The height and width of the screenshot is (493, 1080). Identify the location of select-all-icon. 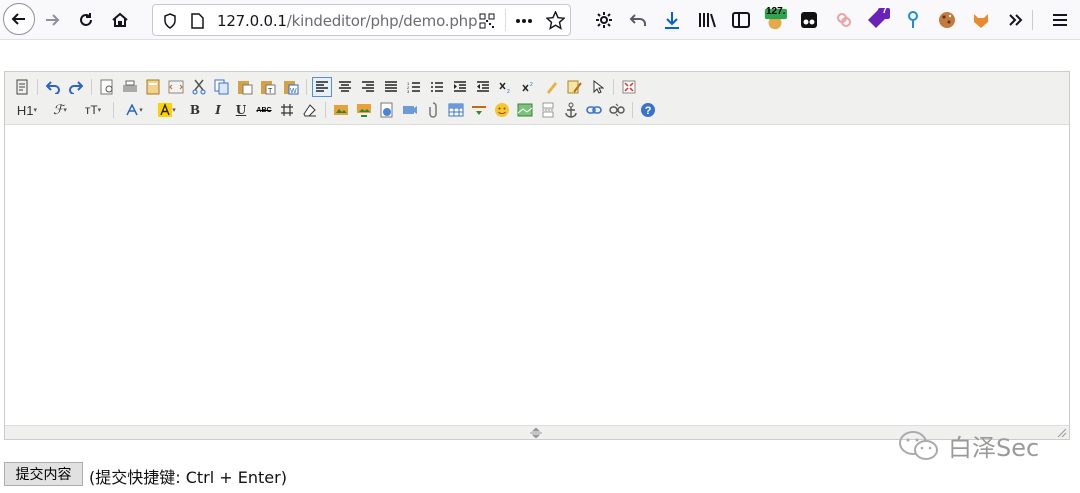
(598, 87).